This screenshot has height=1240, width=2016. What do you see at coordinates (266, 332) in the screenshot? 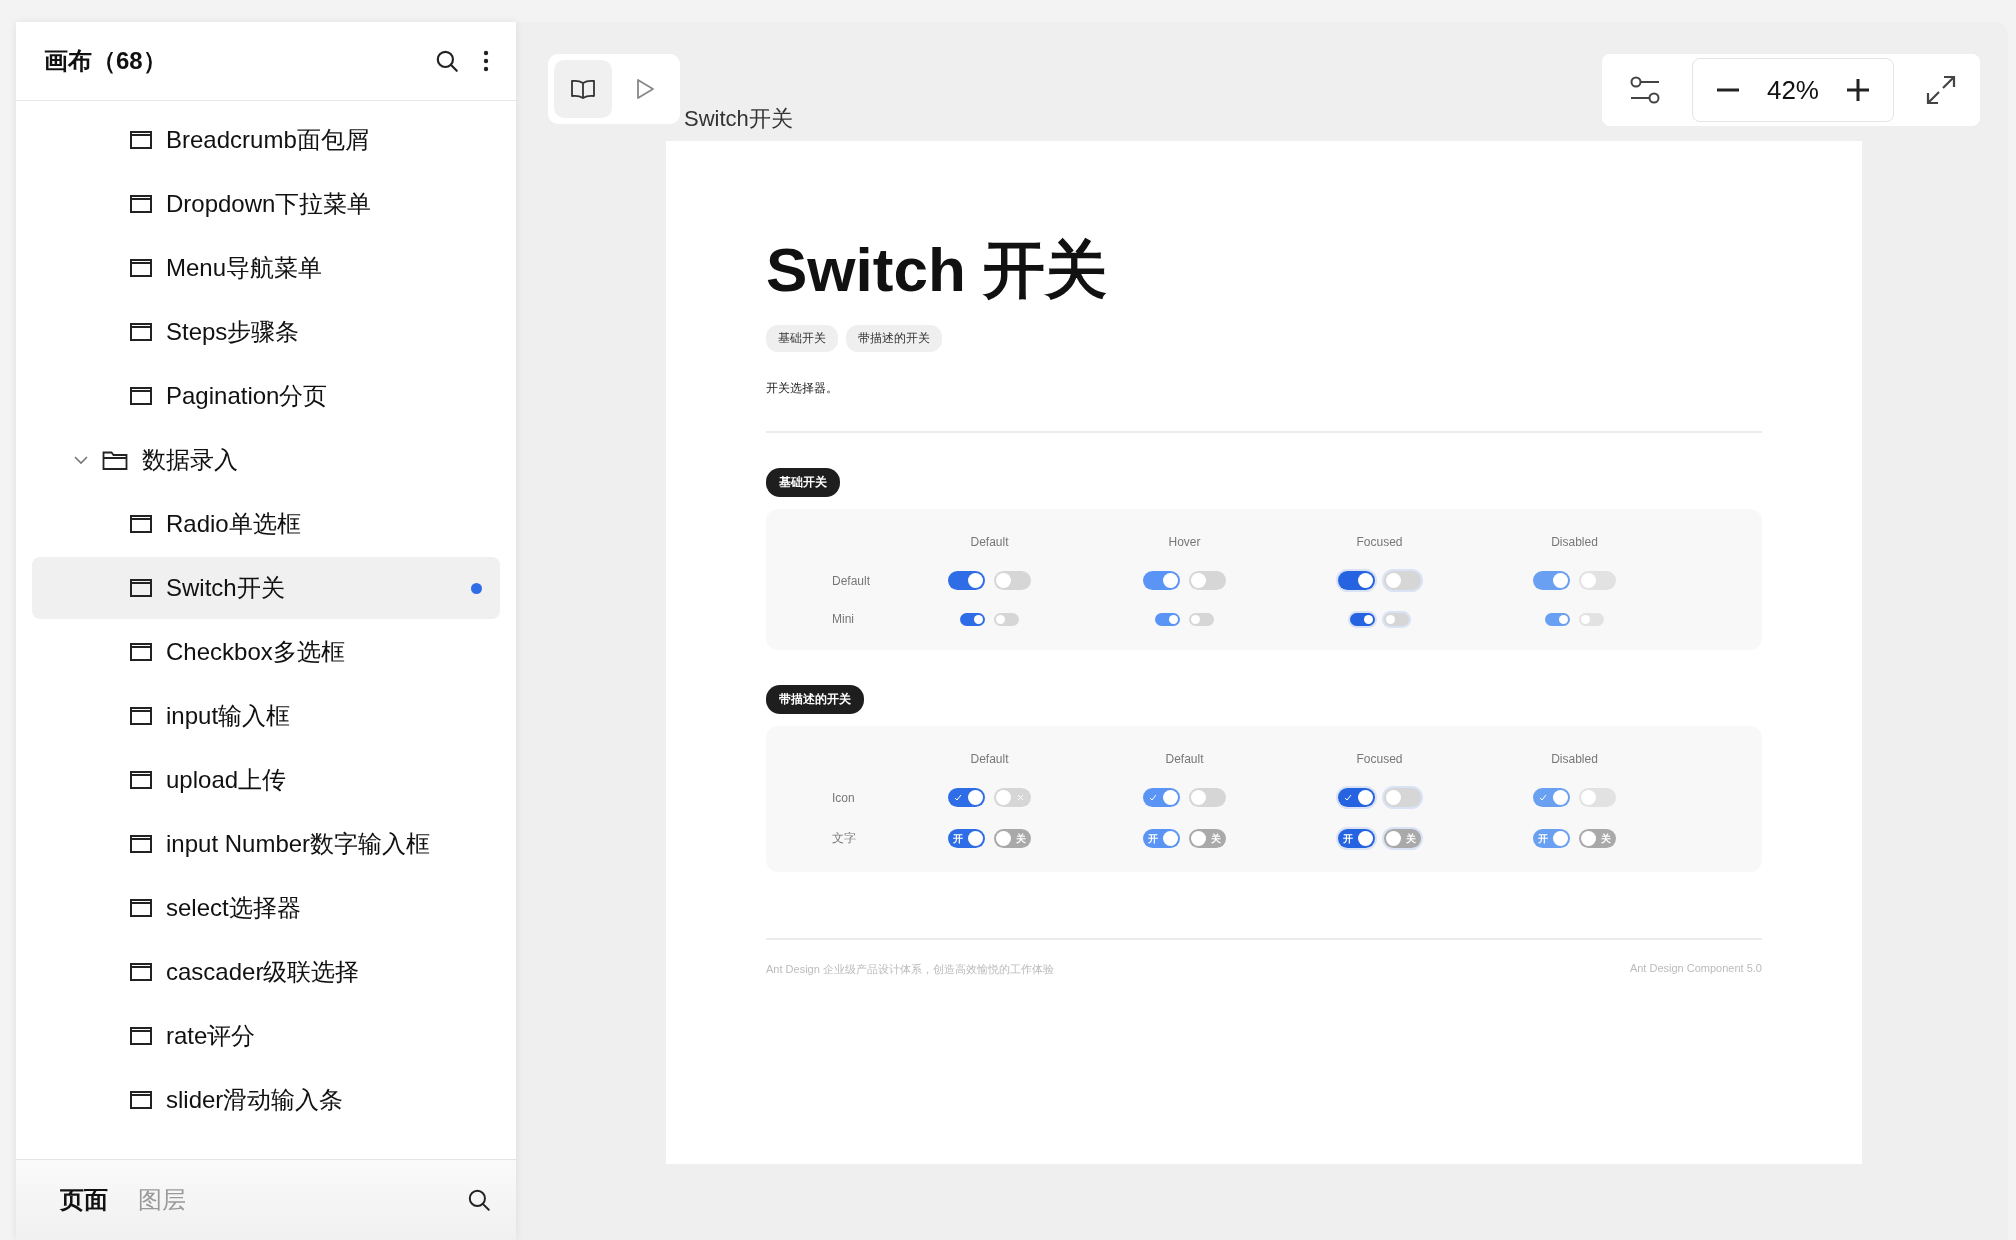
I see `page-item: Steps步骤条` at bounding box center [266, 332].